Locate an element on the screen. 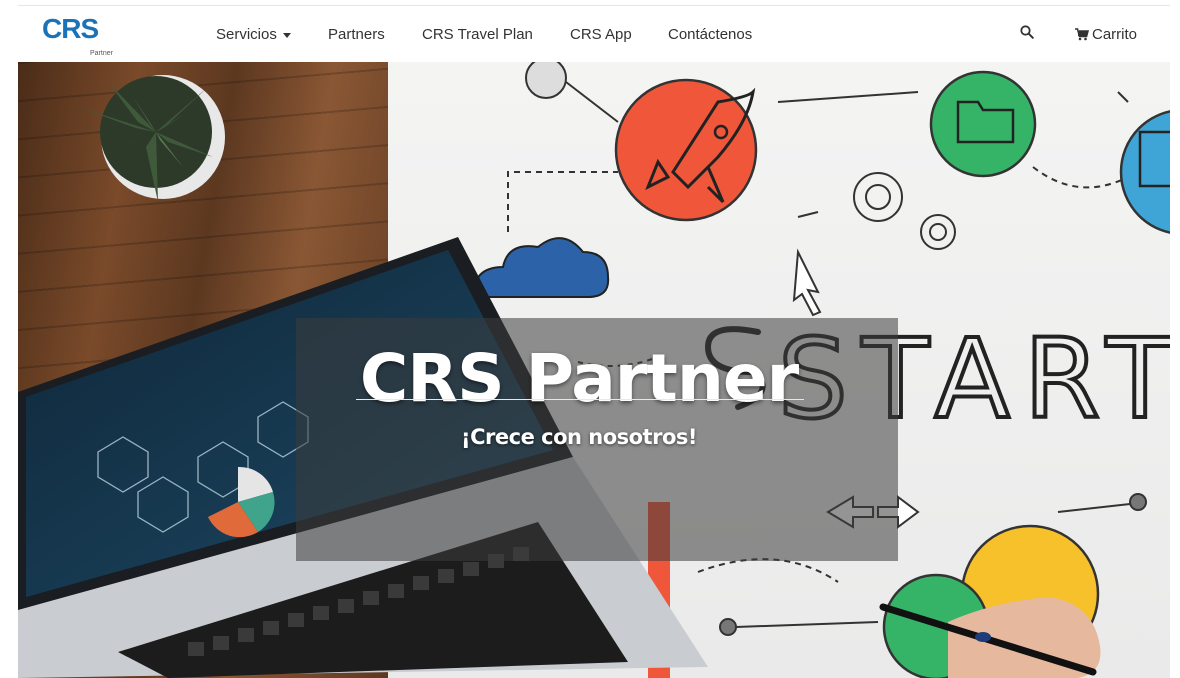  crs-partner-logo: CRS Partner is located at coordinates (77, 35).